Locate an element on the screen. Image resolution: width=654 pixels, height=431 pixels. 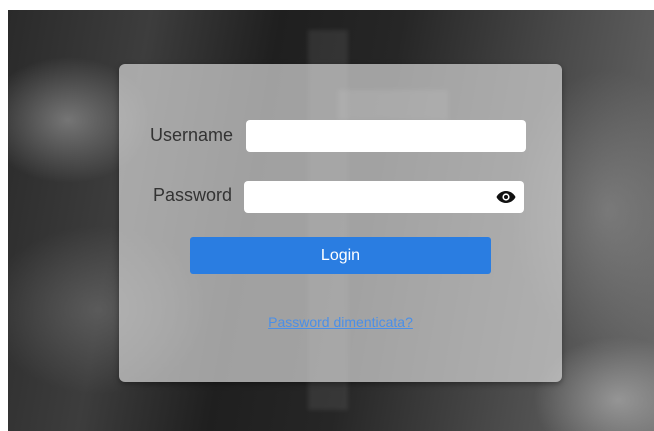
forgot-password-anchor: Password dimenticata? is located at coordinates (340, 322).